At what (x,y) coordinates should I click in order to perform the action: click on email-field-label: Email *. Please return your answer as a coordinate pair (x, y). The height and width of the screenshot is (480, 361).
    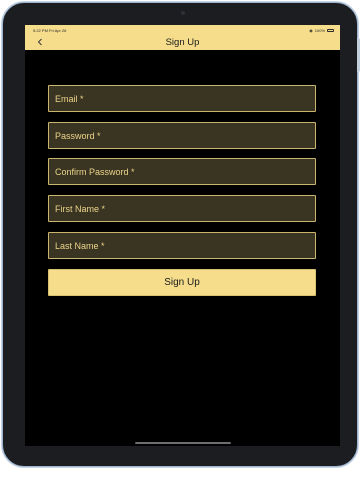
    Looking at the image, I should click on (69, 98).